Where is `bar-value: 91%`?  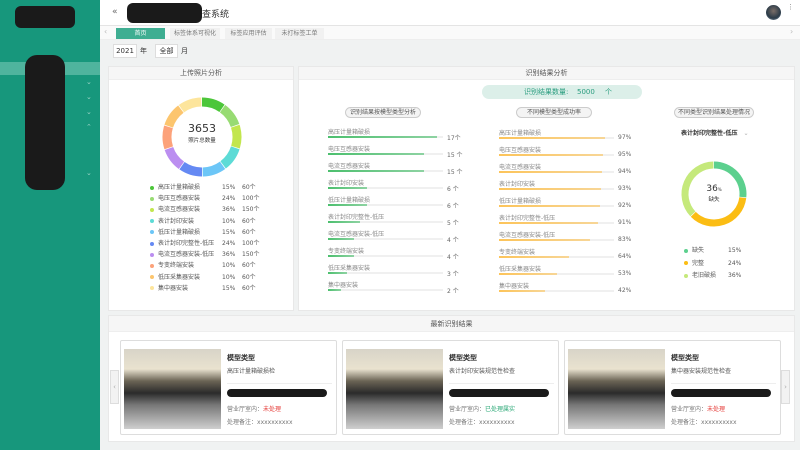 bar-value: 91% is located at coordinates (625, 222).